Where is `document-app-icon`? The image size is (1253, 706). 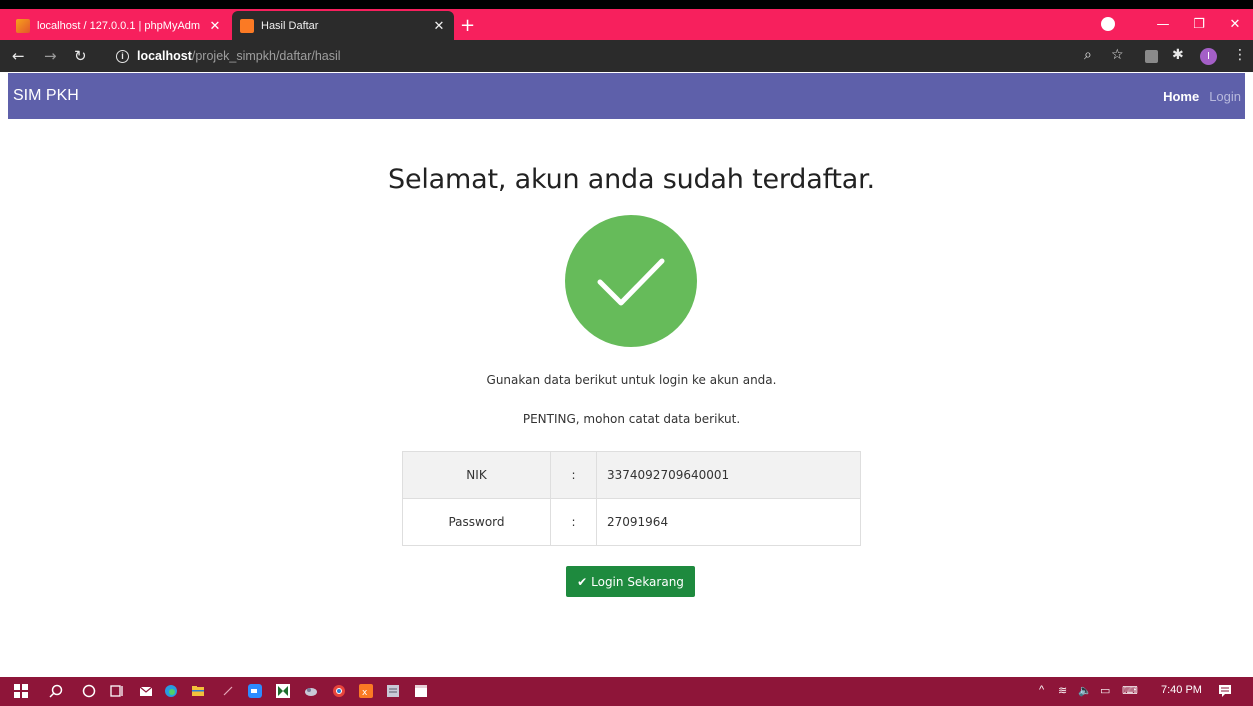
document-app-icon is located at coordinates (393, 691).